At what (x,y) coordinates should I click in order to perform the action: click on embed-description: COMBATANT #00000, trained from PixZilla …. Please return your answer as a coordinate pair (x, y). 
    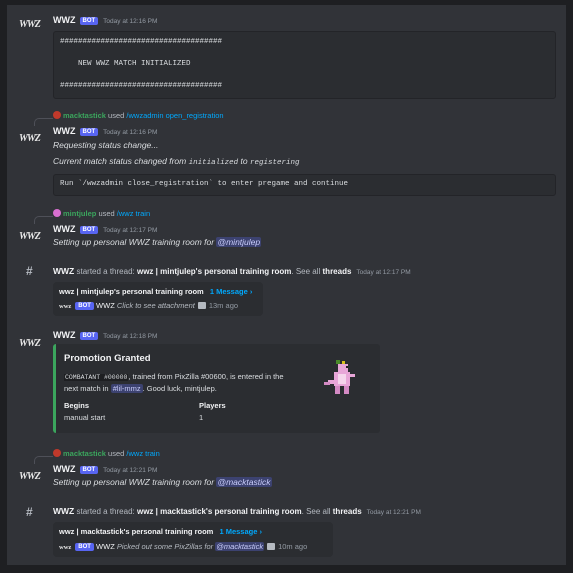
    Looking at the image, I should click on (174, 382).